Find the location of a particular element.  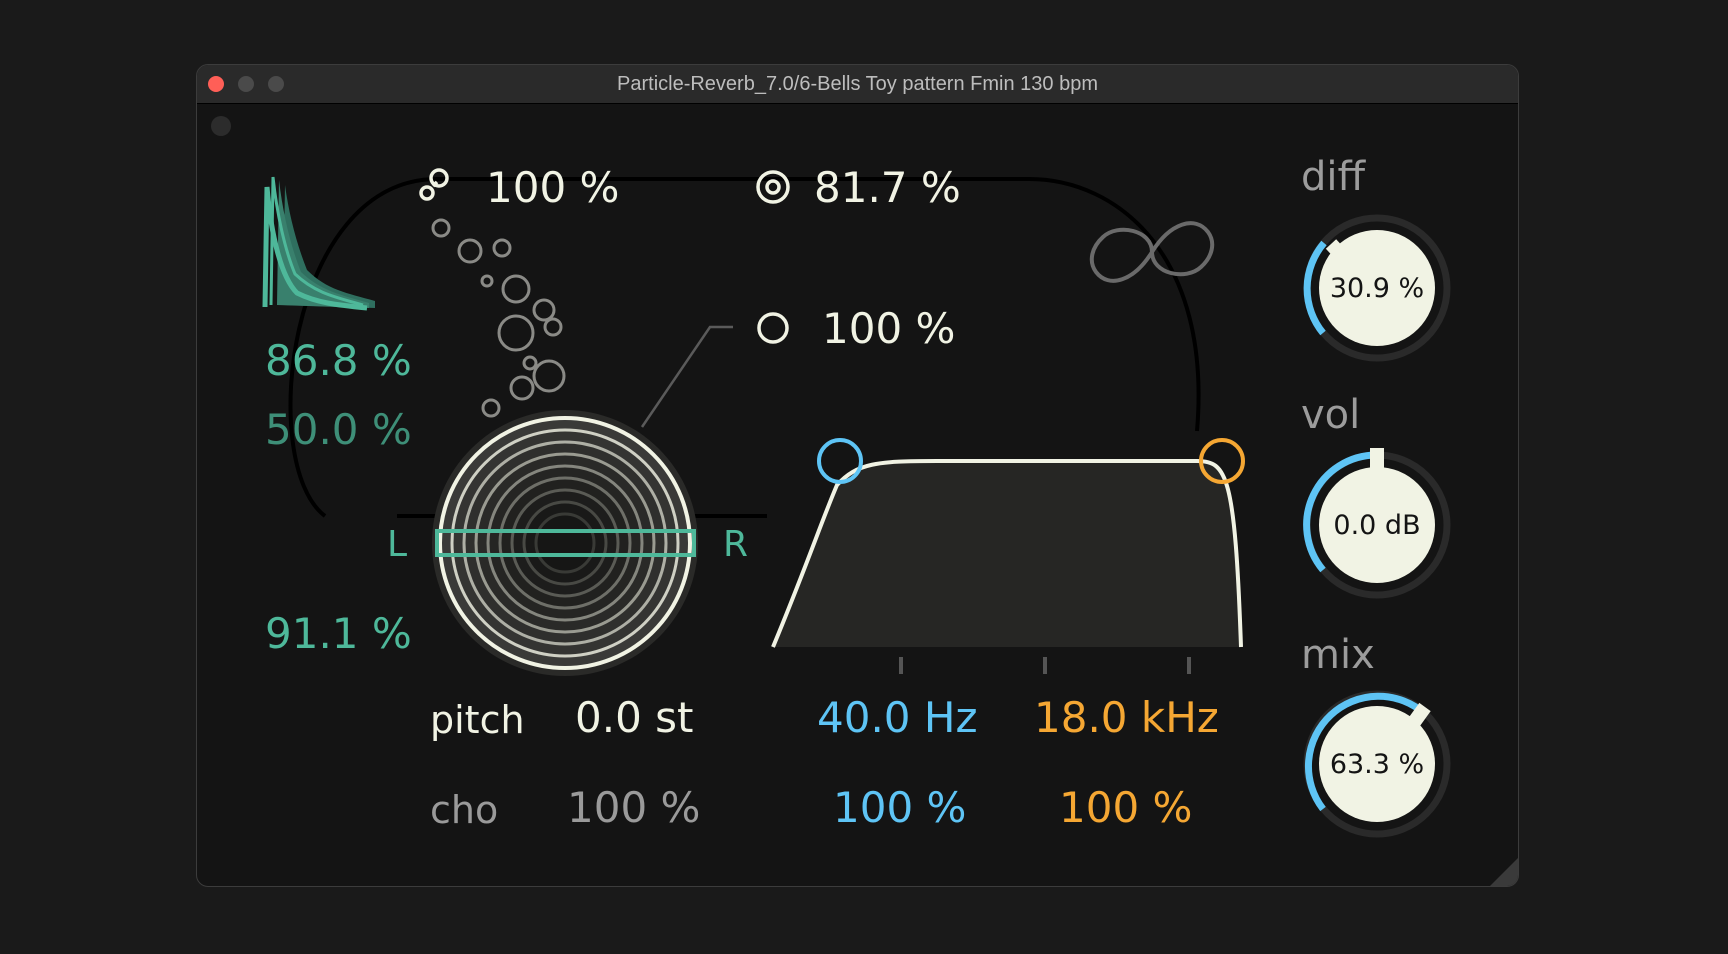

density-value: 100 % is located at coordinates (552, 188).